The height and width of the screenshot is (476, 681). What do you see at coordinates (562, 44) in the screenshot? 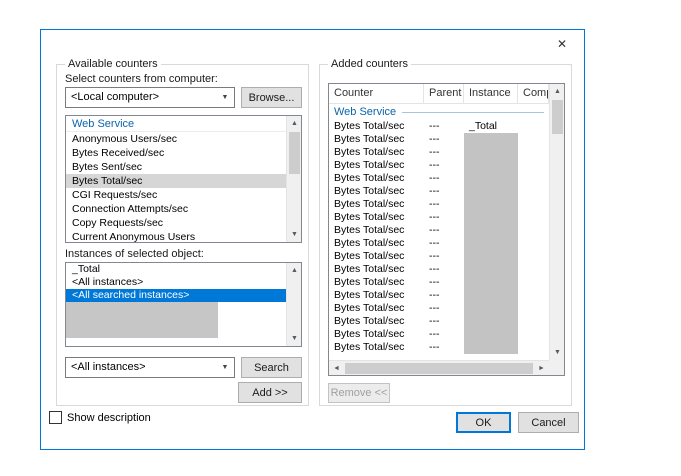
I see `close-icon: ✕` at bounding box center [562, 44].